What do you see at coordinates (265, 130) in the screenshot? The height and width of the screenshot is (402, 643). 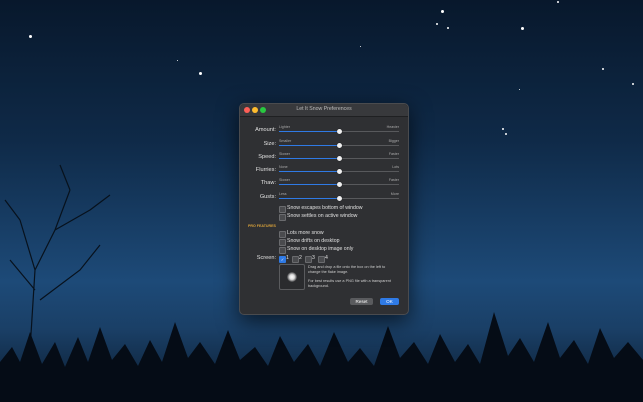 I see `slider-label: Amount:` at bounding box center [265, 130].